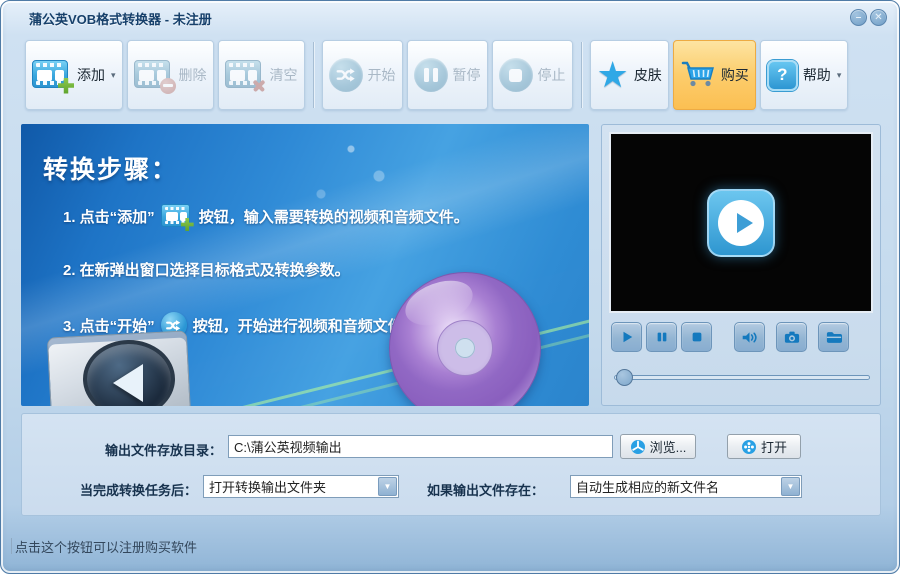  I want to click on add-button: 添加 ▾, so click(74, 75).